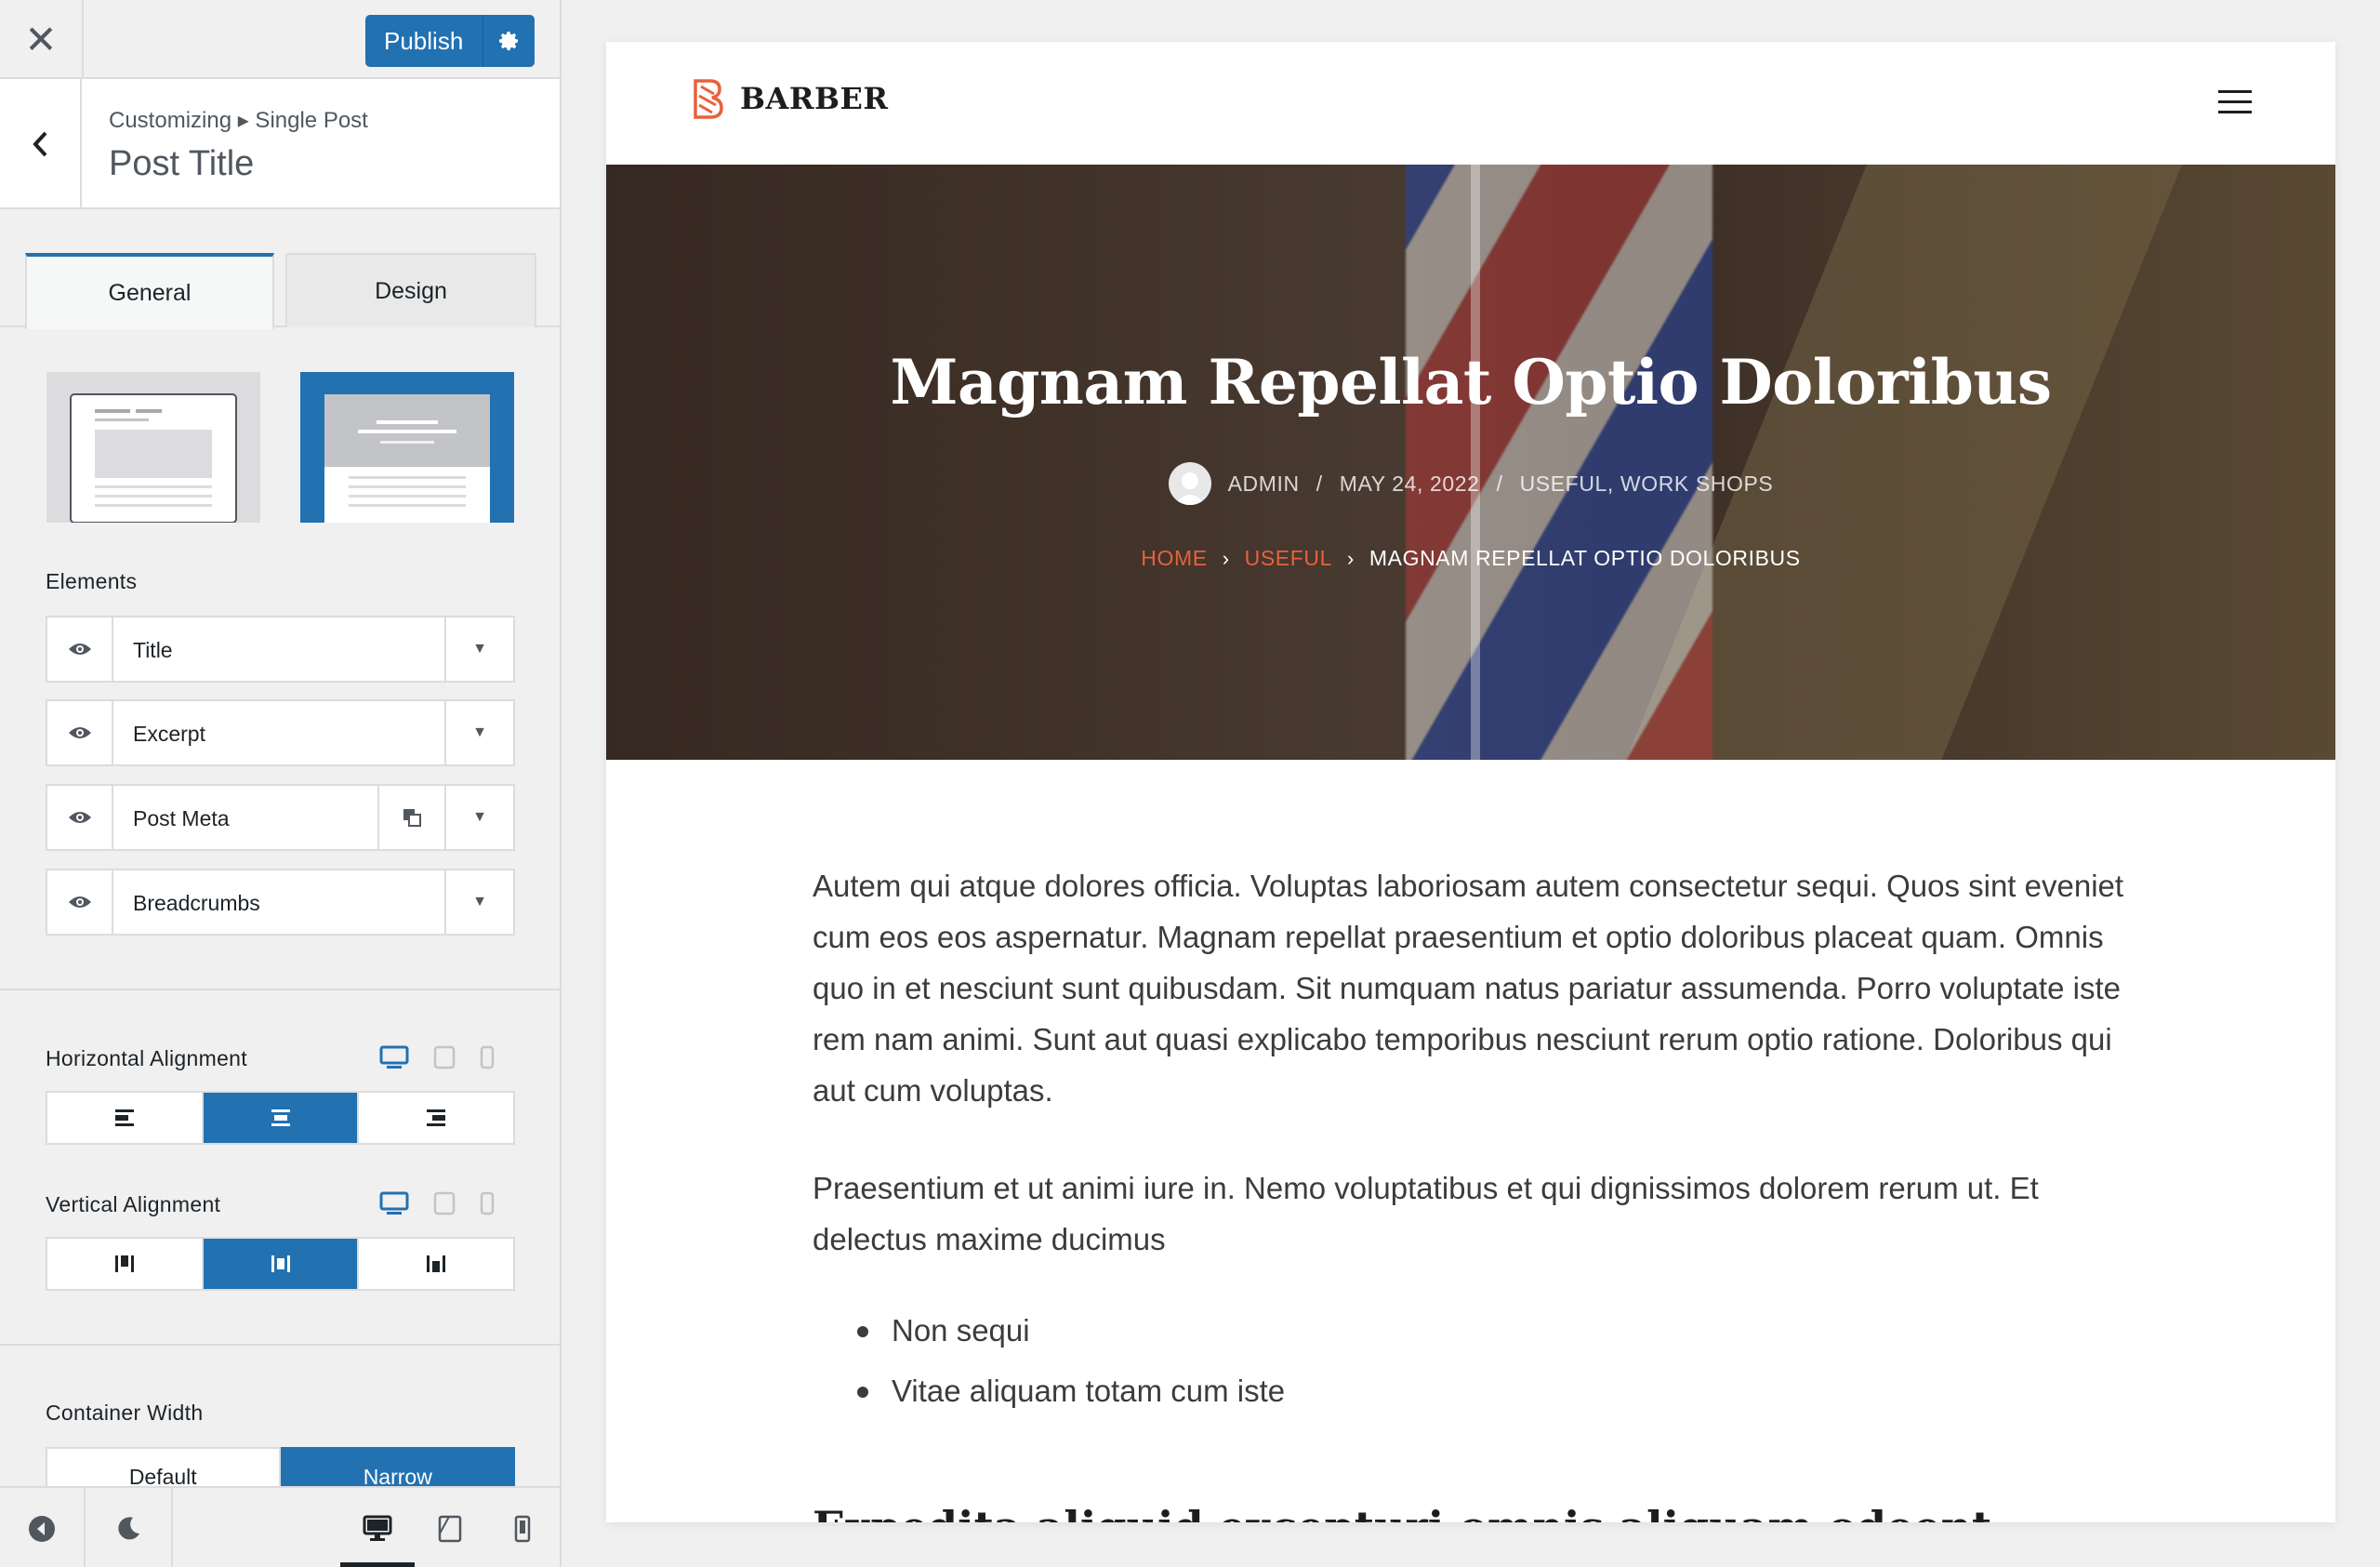  I want to click on content-list: Non sequi Vitae aliquam totam cum iste, so click(1473, 1360).